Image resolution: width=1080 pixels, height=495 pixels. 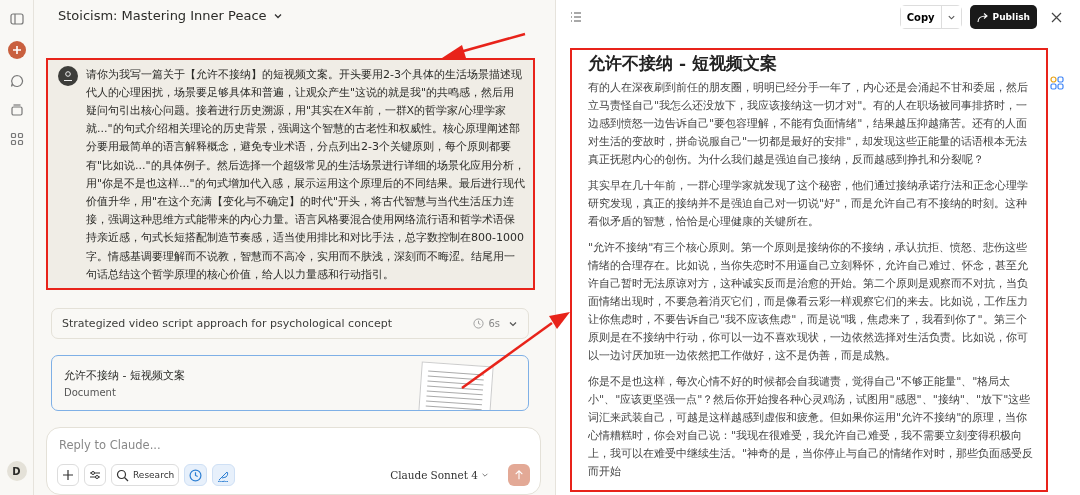 What do you see at coordinates (16, 471) in the screenshot?
I see `user-avatar: D` at bounding box center [16, 471].